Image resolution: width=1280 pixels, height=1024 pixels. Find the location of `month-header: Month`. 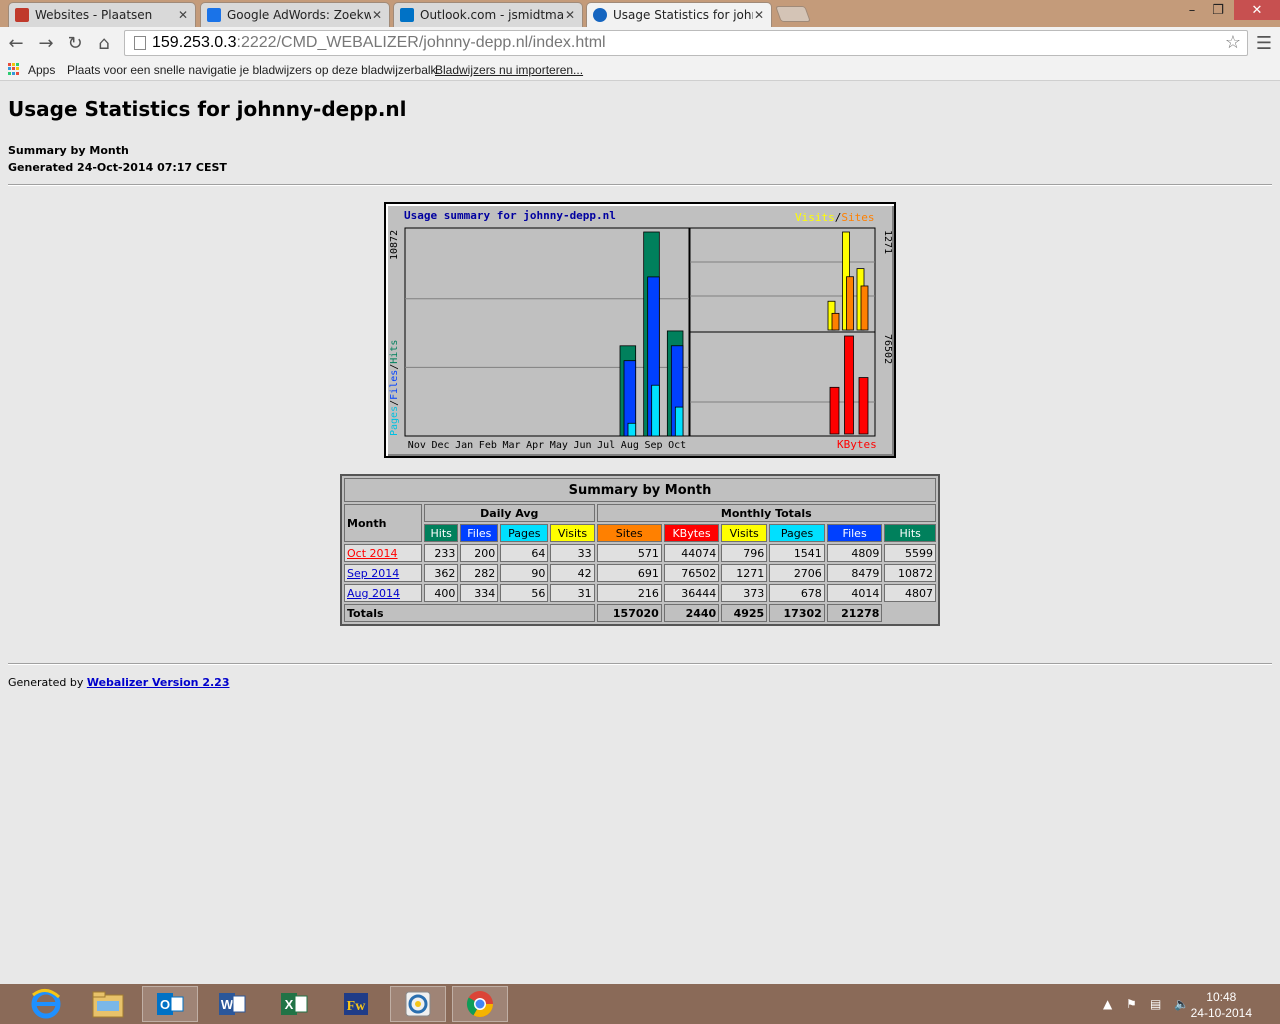

month-header: Month is located at coordinates (383, 523).